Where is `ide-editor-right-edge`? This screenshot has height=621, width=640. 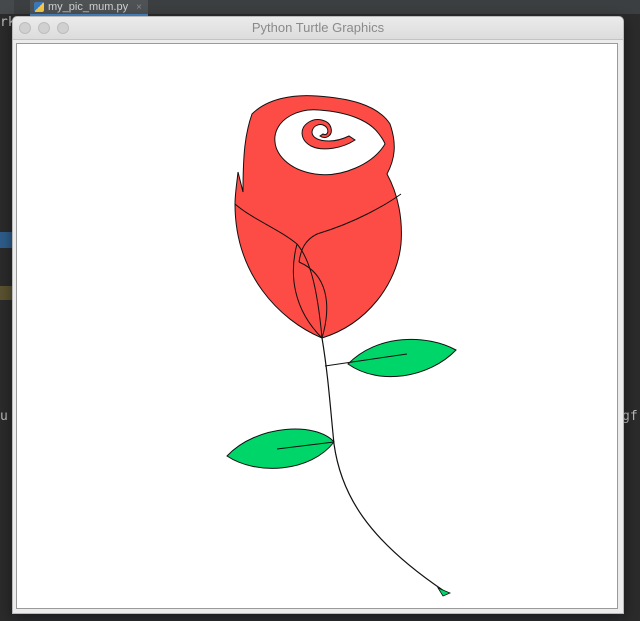
ide-editor-right-edge is located at coordinates (631, 317).